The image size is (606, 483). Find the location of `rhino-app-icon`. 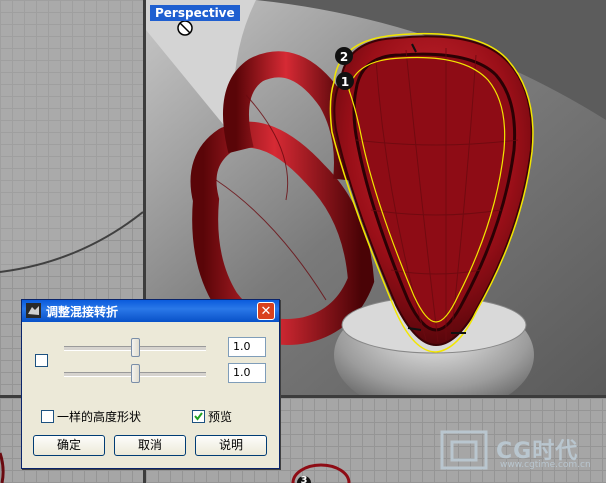

rhino-app-icon is located at coordinates (33, 310).